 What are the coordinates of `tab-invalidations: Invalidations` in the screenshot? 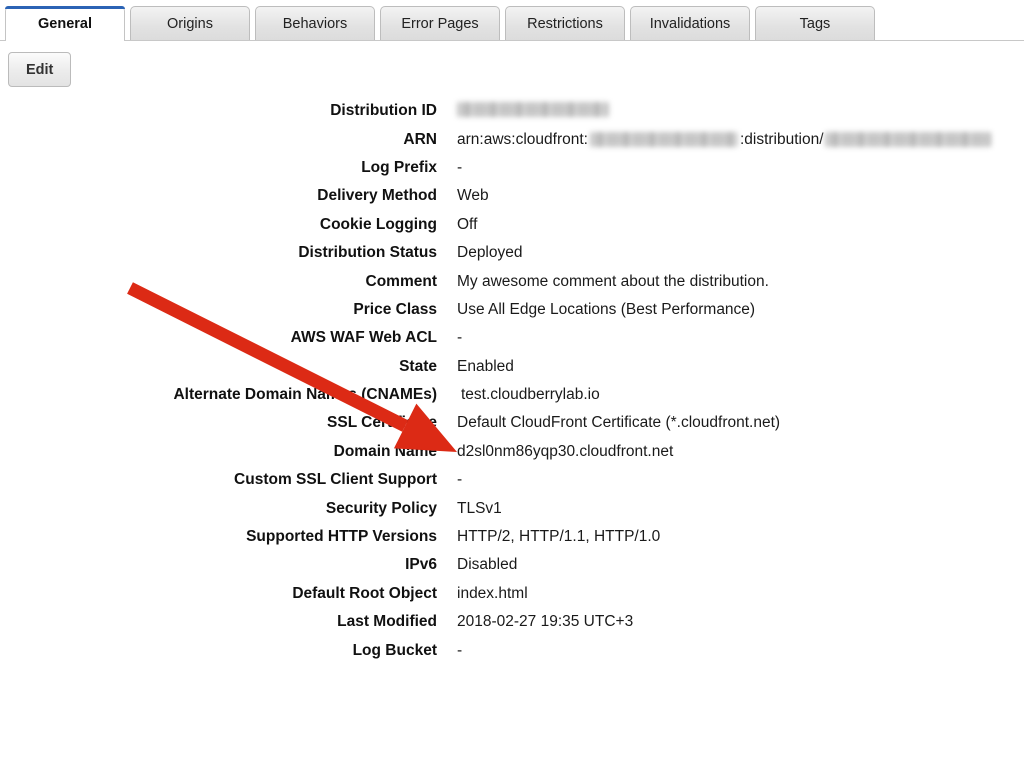 It's located at (690, 23).